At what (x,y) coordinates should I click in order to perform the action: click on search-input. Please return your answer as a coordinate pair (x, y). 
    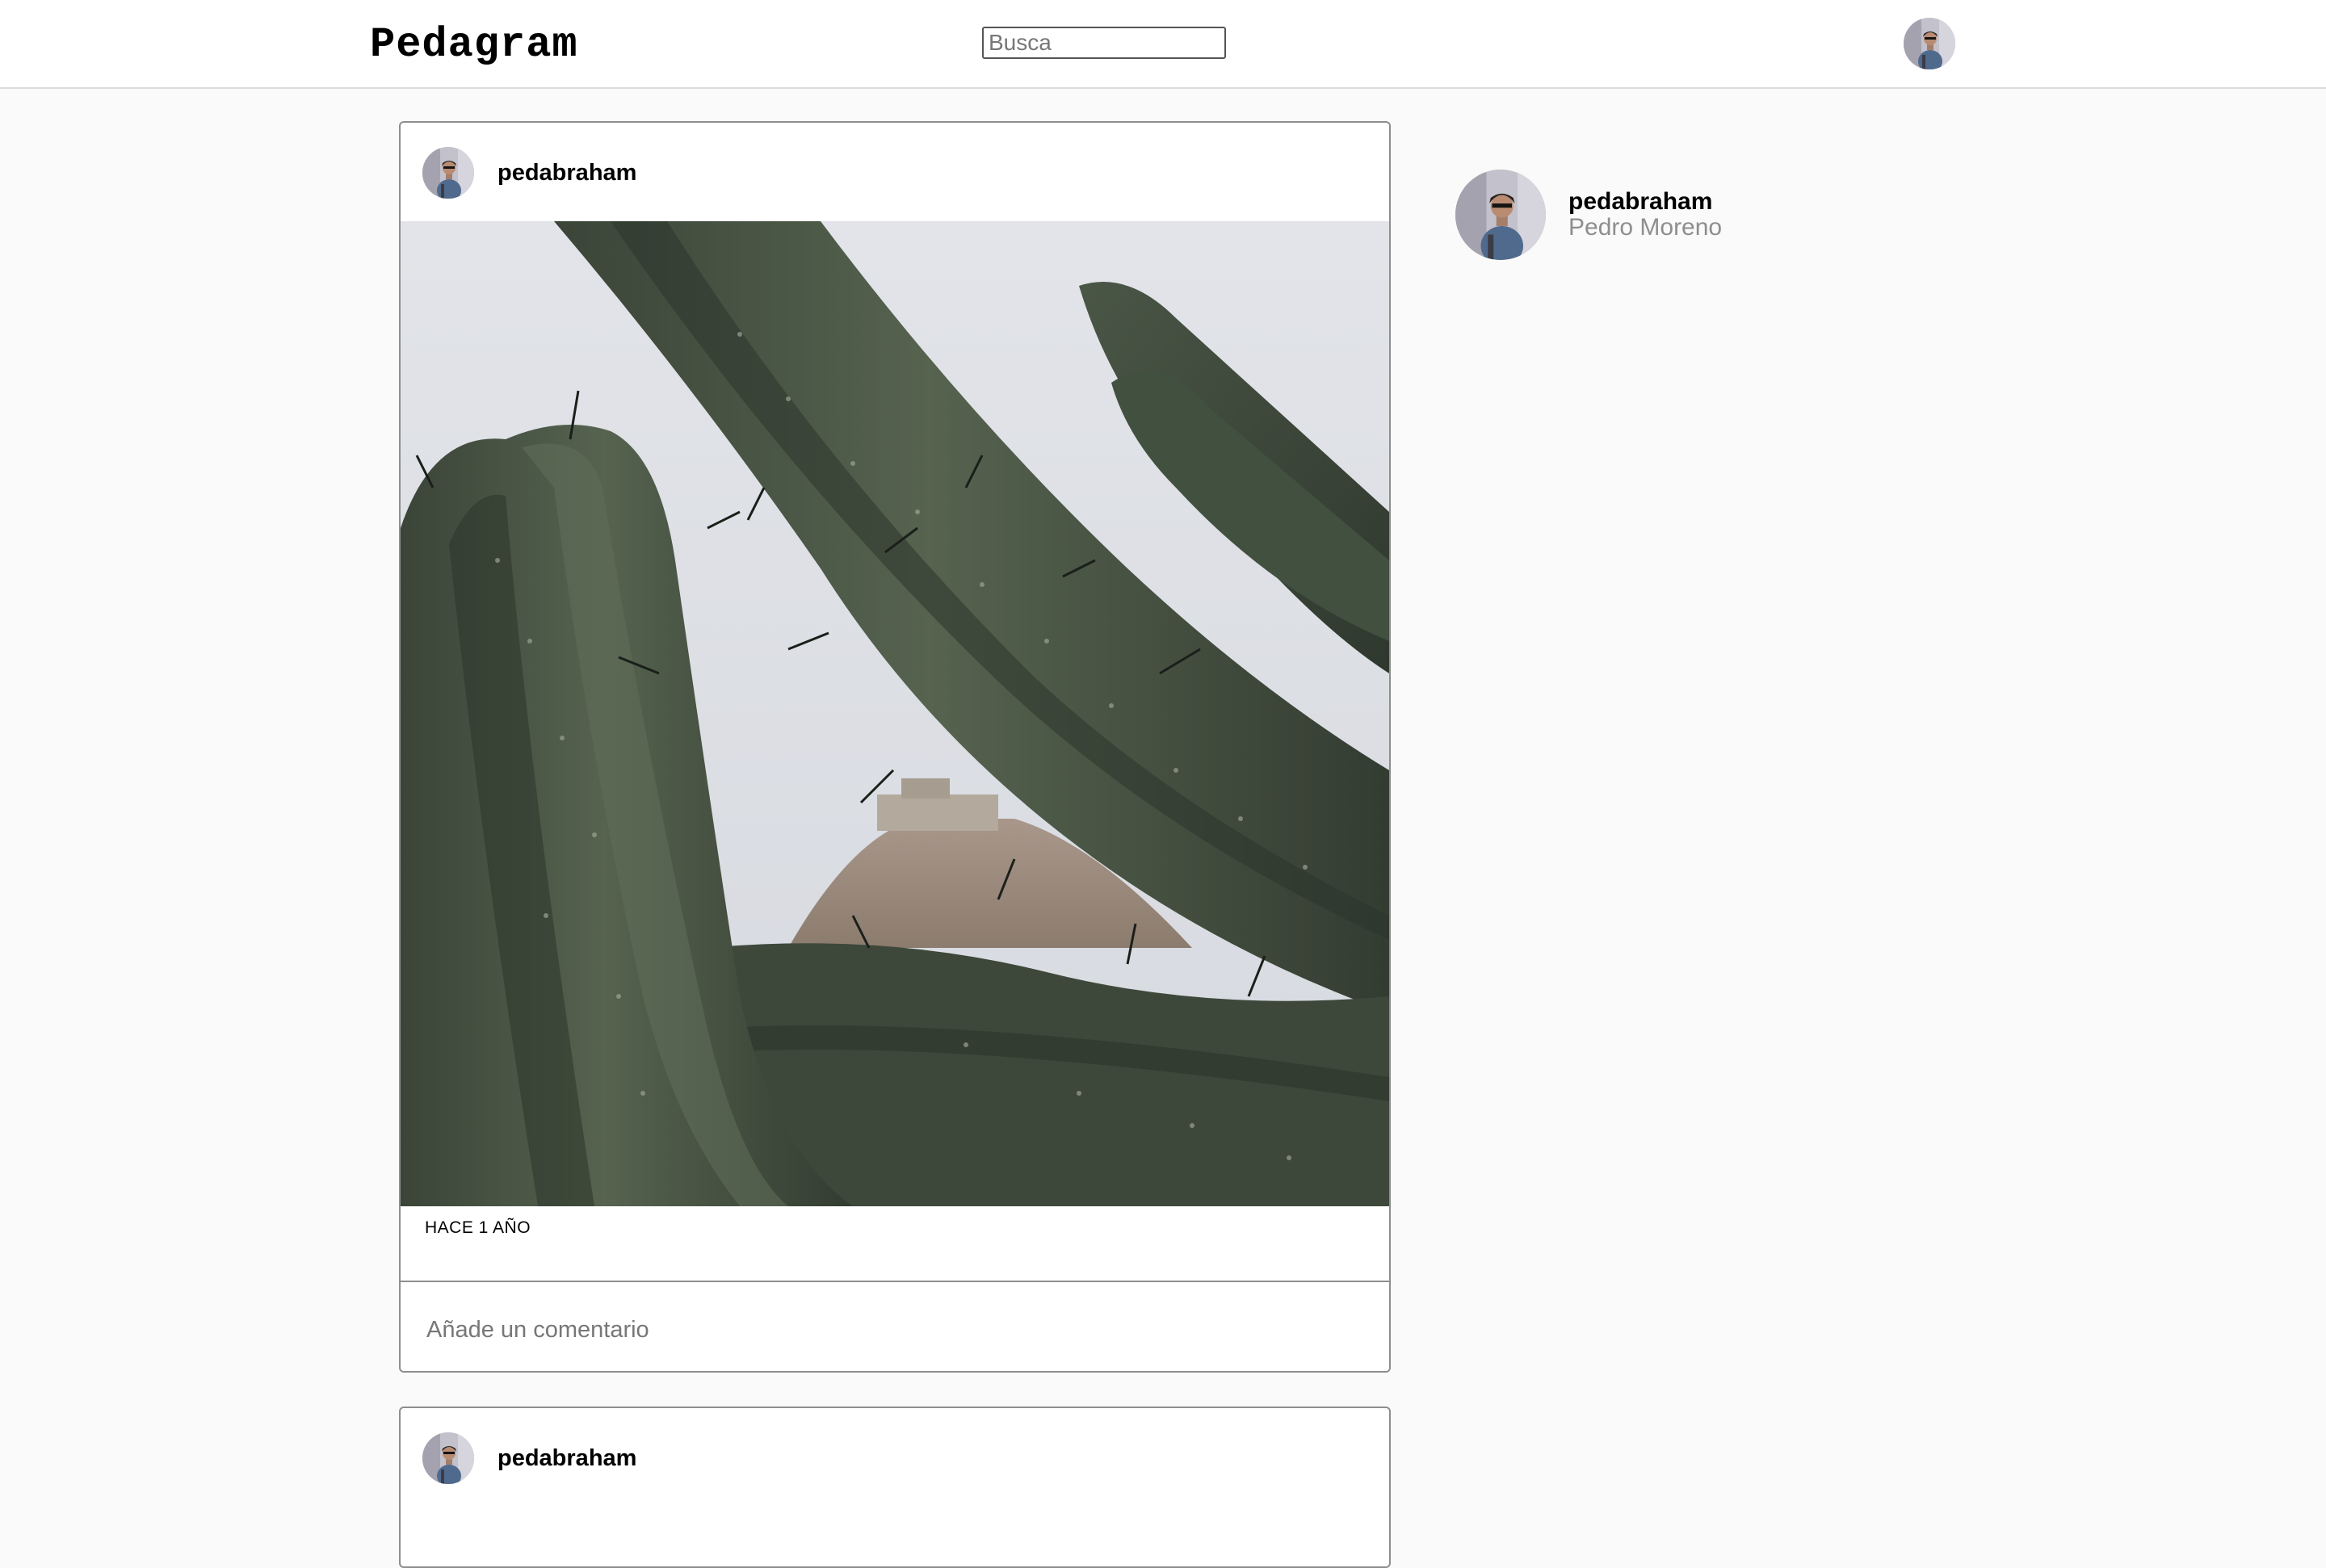
    Looking at the image, I should click on (1104, 43).